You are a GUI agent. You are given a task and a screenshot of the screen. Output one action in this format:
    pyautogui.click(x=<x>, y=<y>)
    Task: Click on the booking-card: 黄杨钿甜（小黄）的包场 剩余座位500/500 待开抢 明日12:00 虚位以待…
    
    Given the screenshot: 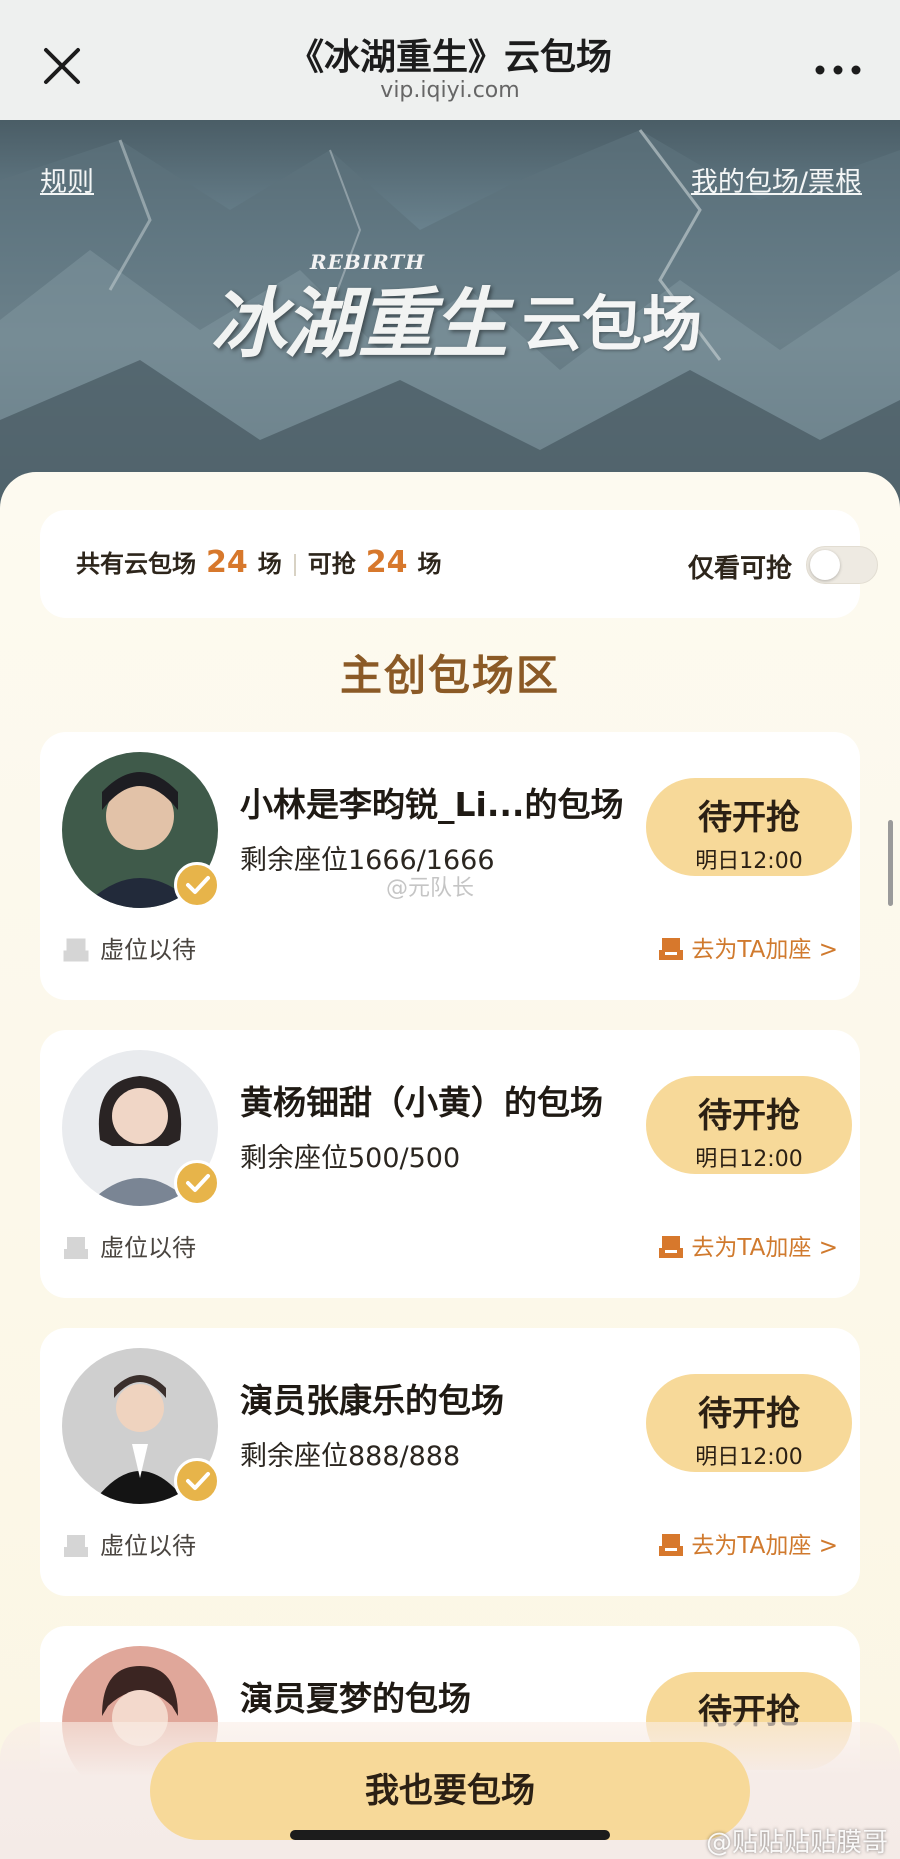 What is the action you would take?
    pyautogui.click(x=450, y=1164)
    